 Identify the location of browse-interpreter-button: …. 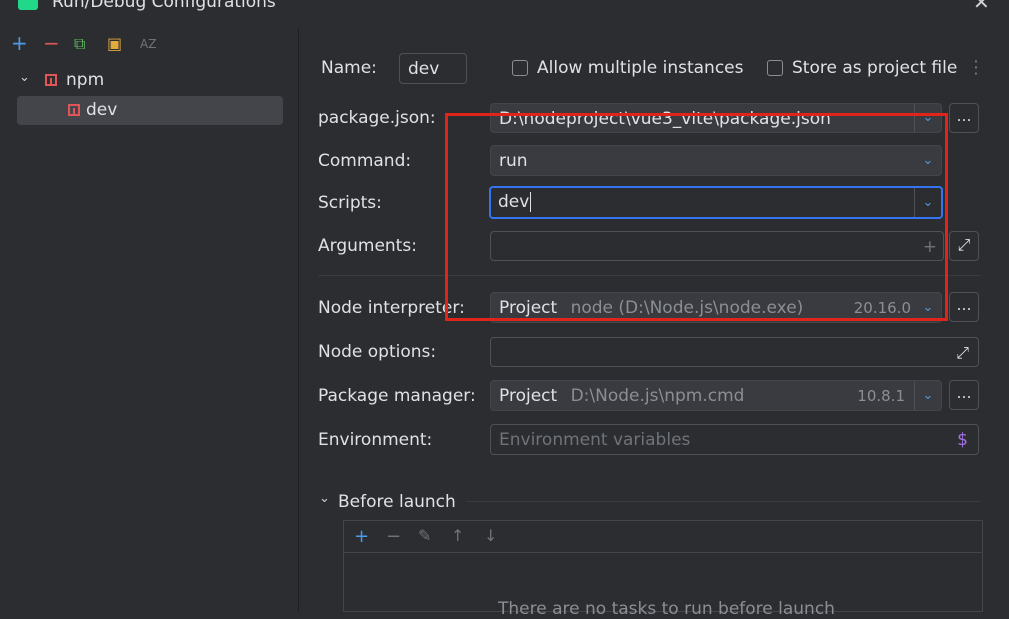
(964, 307).